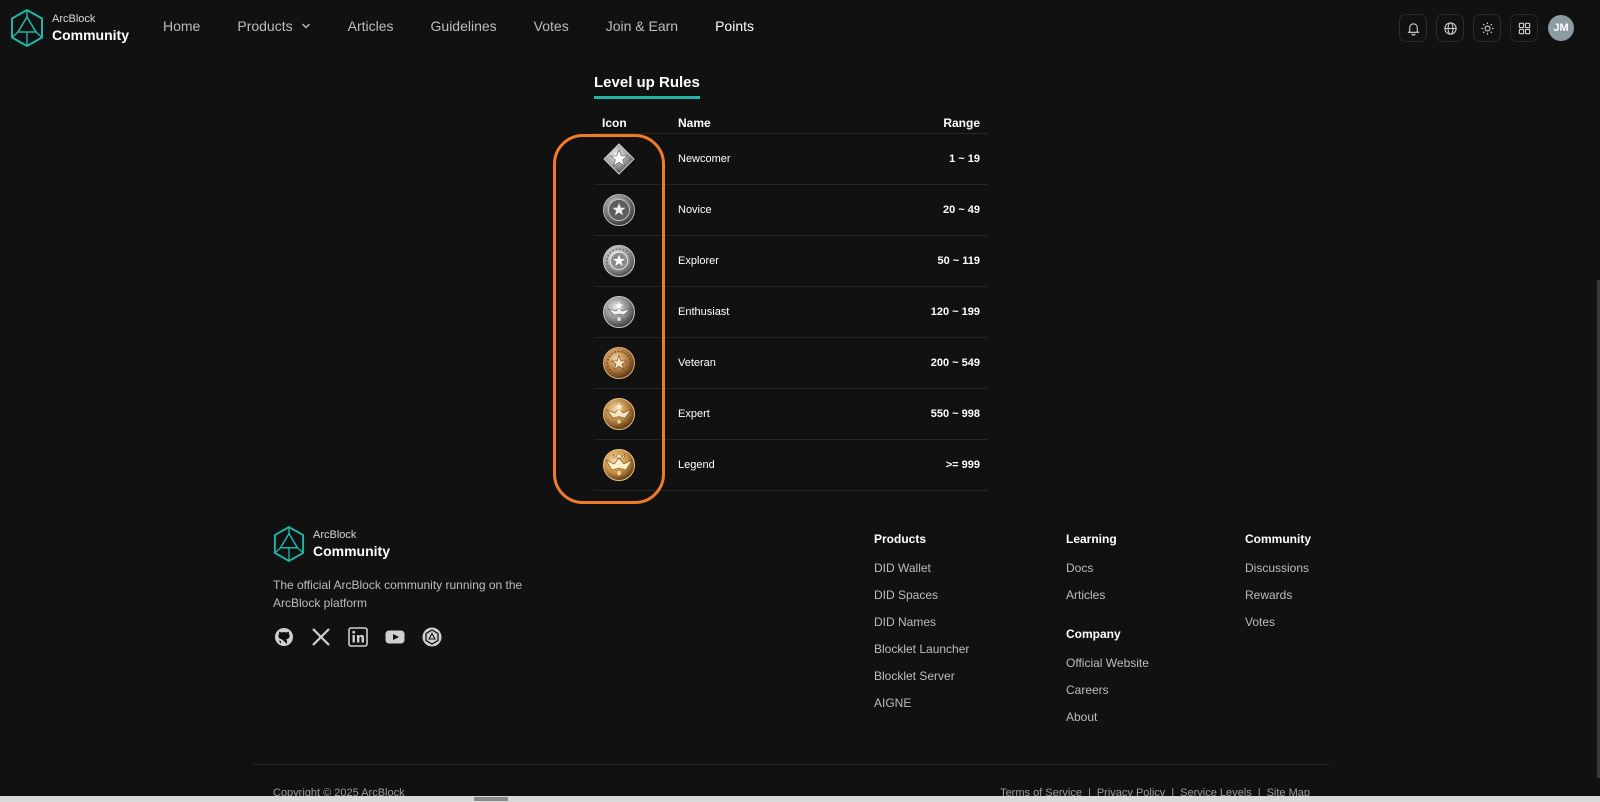 Image resolution: width=1600 pixels, height=802 pixels. I want to click on bell-icon, so click(1413, 29).